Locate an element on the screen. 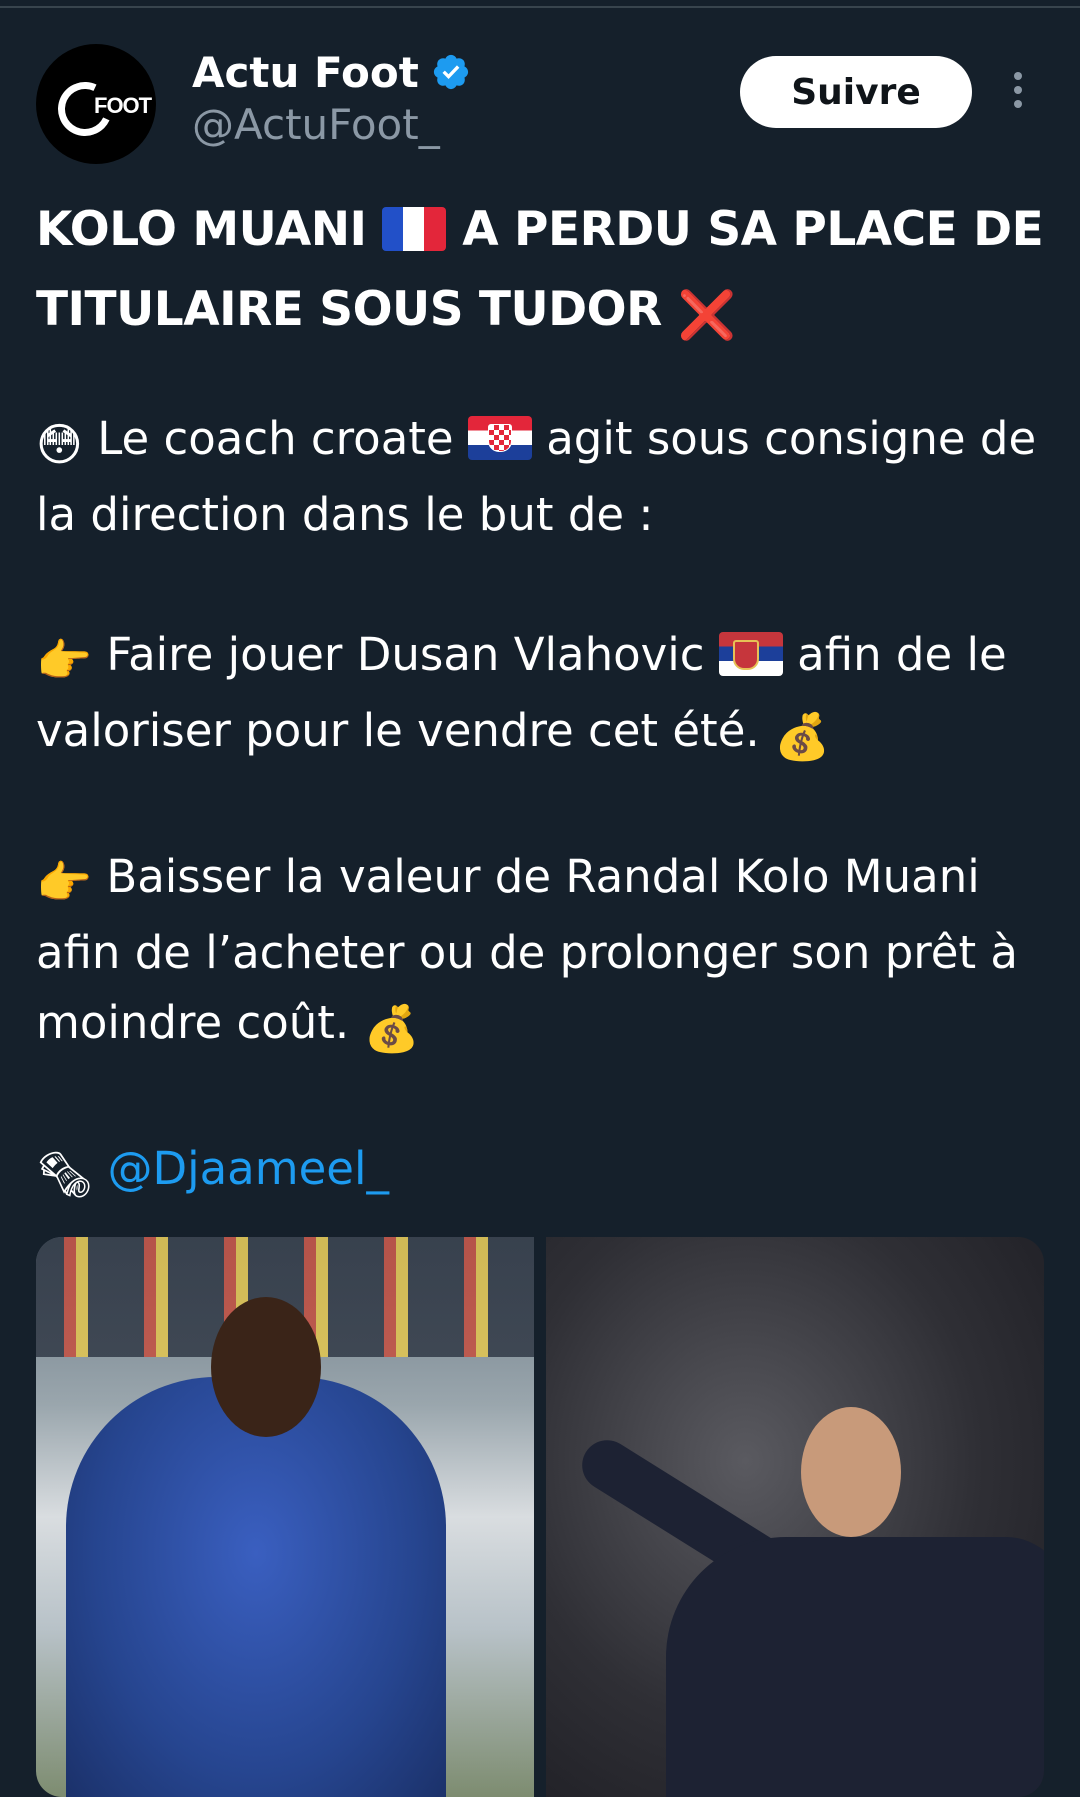 This screenshot has height=1797, width=1080. flag-croatia-icon is located at coordinates (499, 438).